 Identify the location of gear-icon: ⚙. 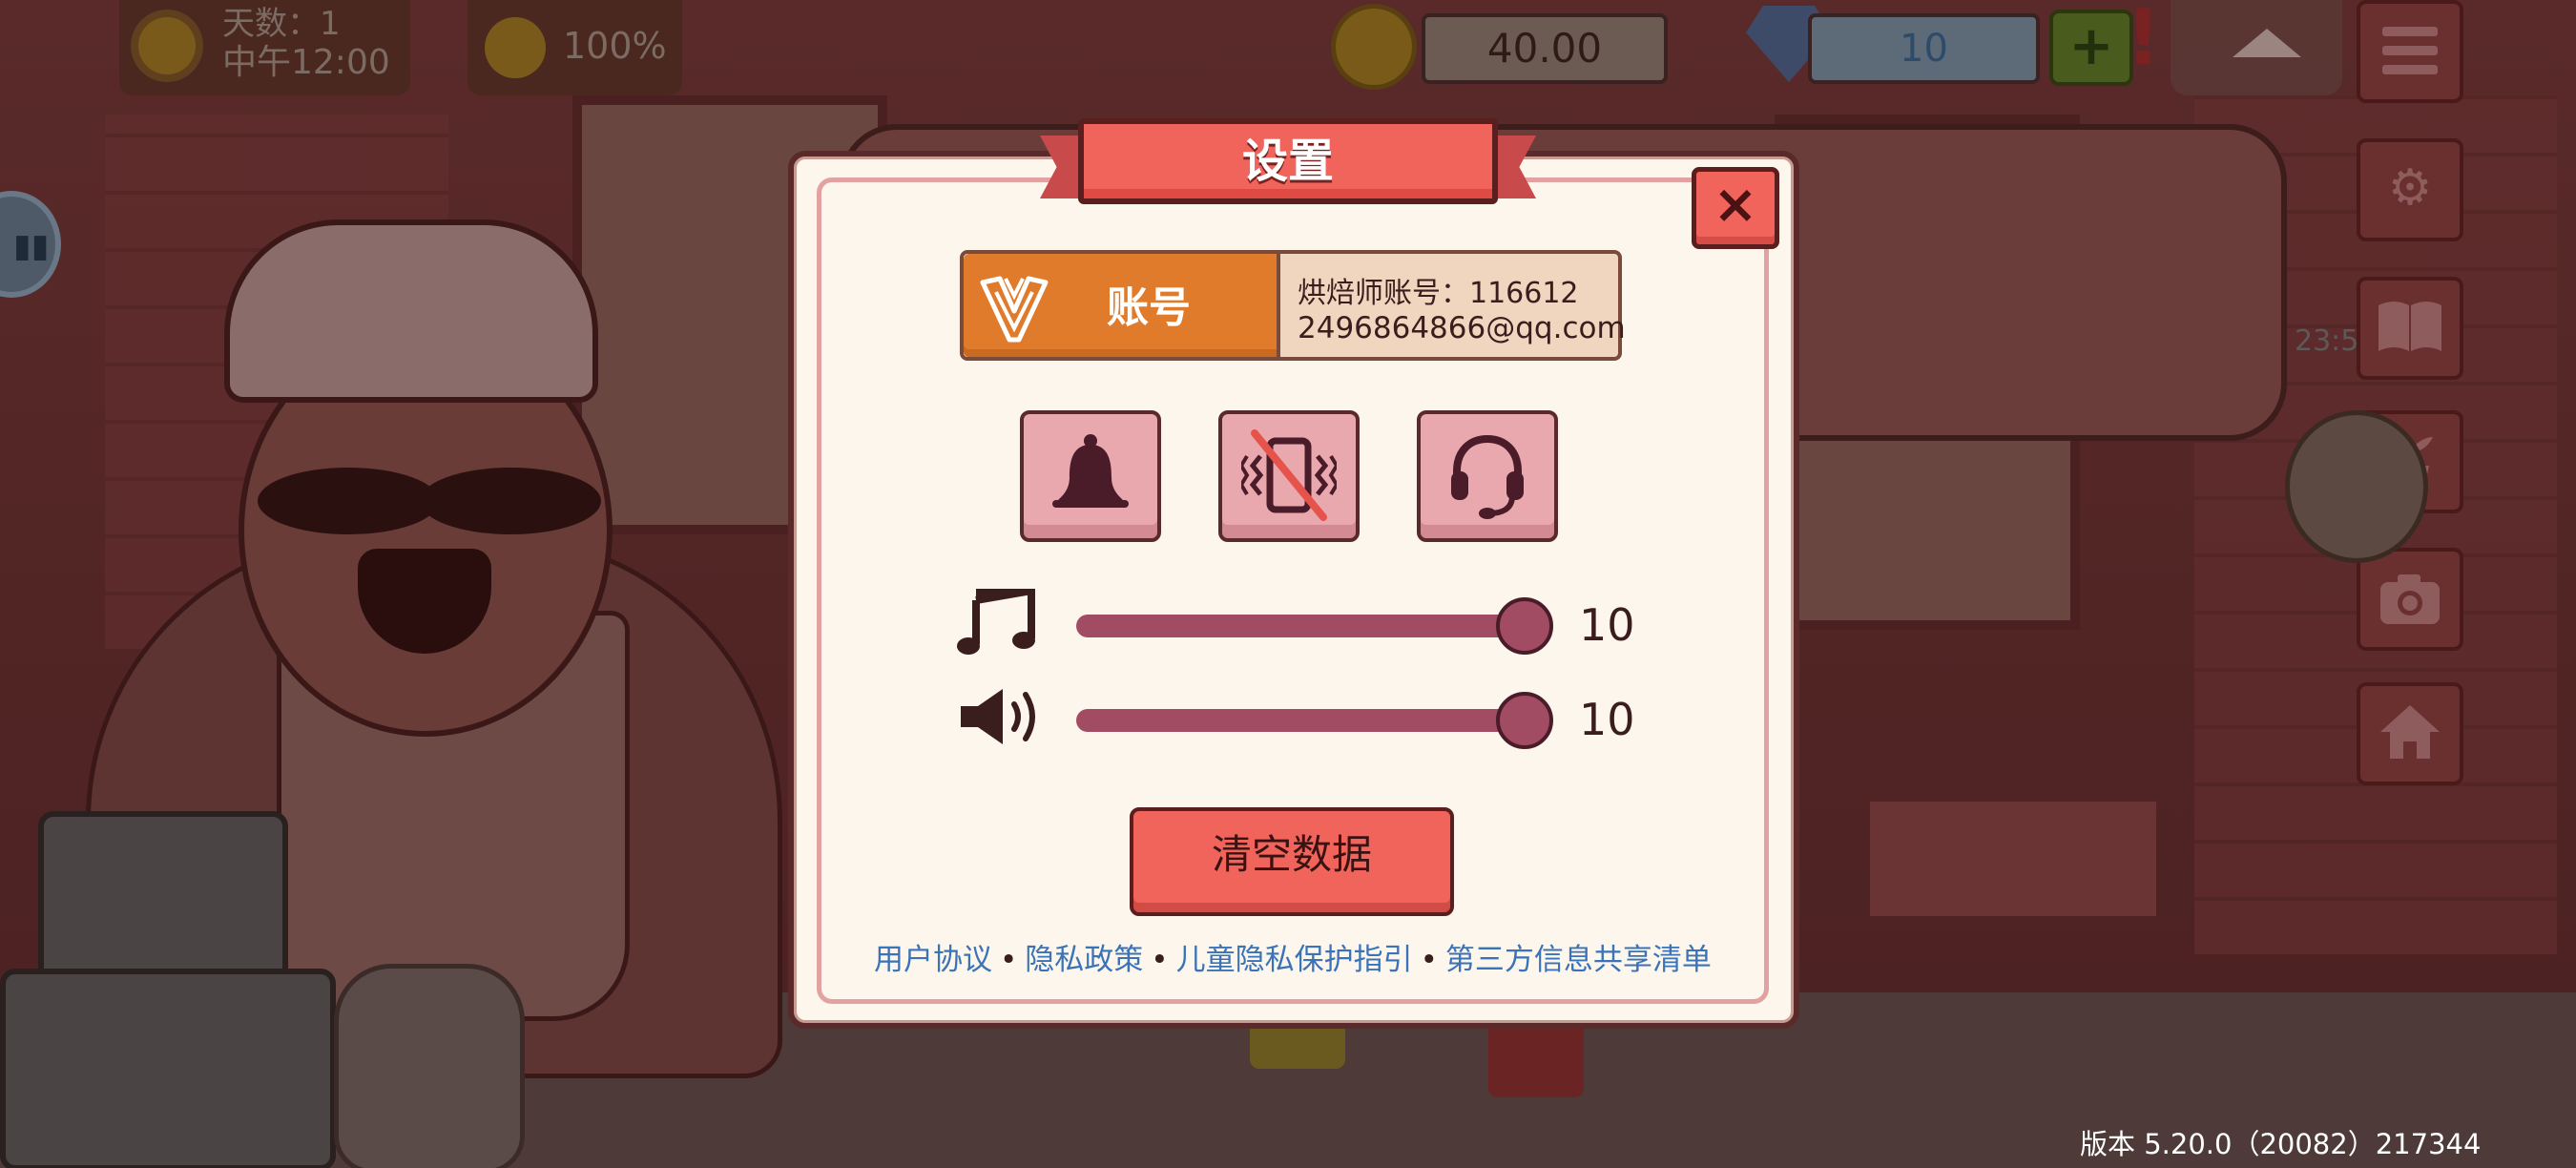
(2410, 188).